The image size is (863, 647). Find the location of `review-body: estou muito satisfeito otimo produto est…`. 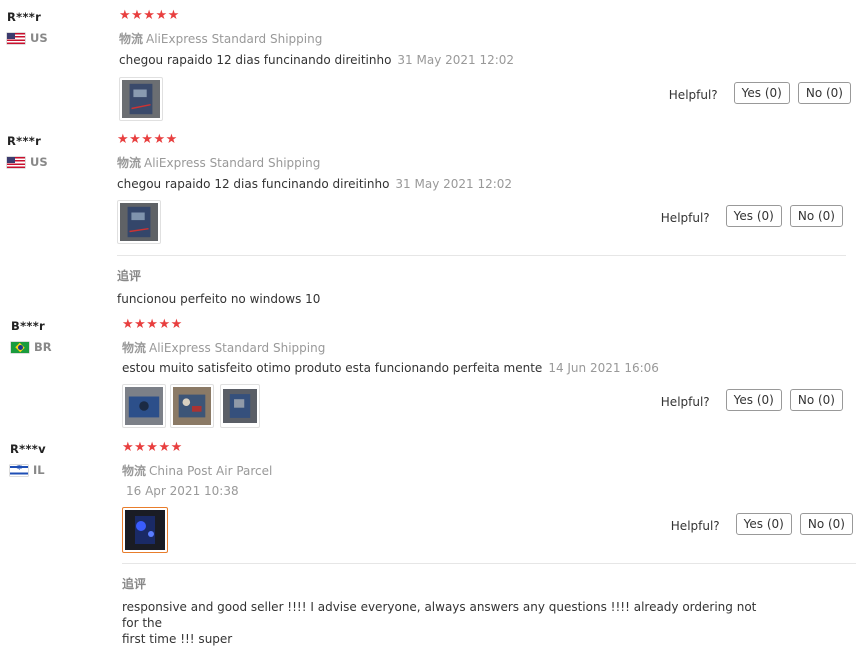

review-body: estou muito satisfeito otimo produto est… is located at coordinates (332, 368).